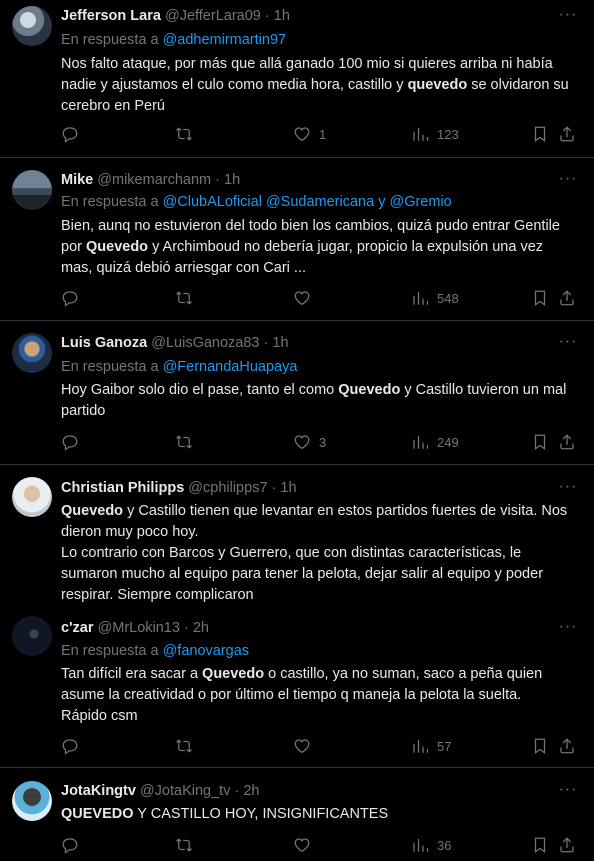 This screenshot has width=594, height=861. Describe the element at coordinates (206, 651) in the screenshot. I see `reply-mention: @fanovargas` at that location.